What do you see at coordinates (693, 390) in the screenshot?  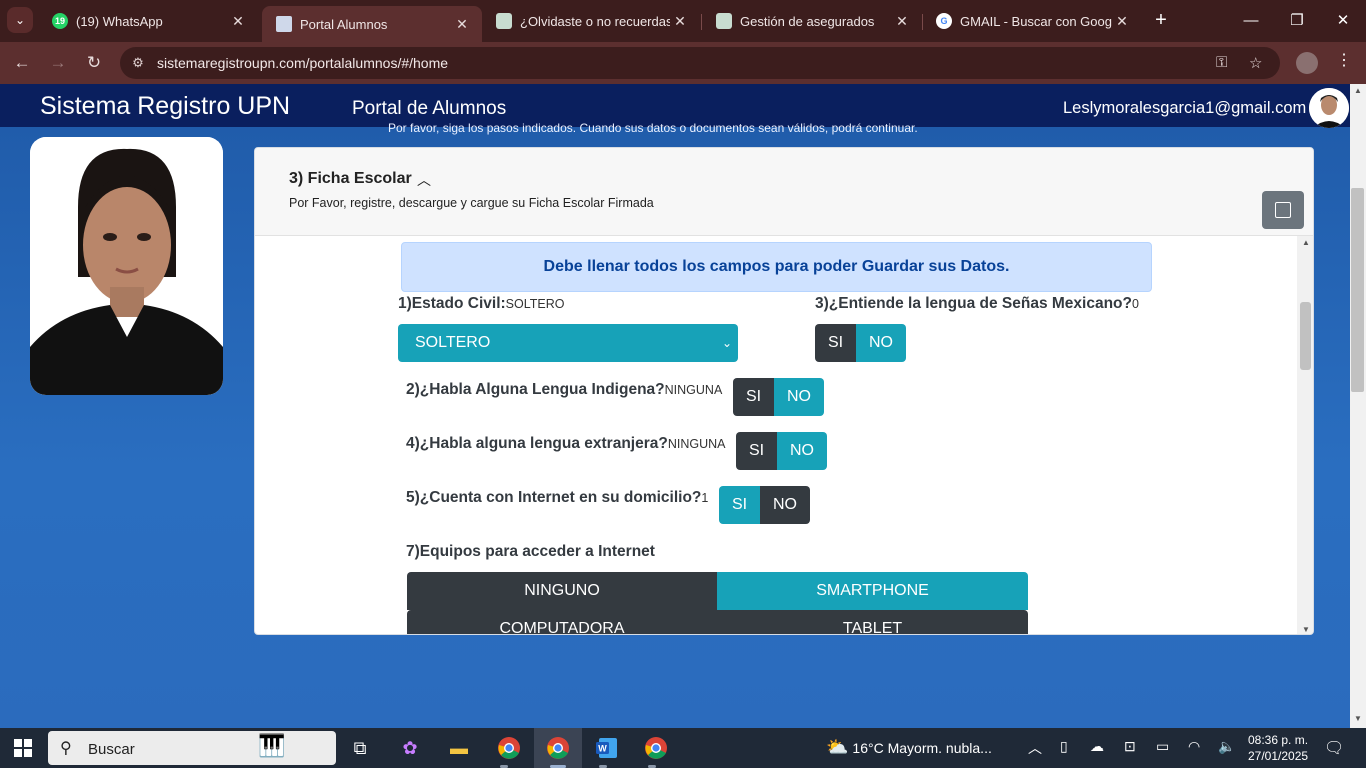 I see `question-value: NINGUNA` at bounding box center [693, 390].